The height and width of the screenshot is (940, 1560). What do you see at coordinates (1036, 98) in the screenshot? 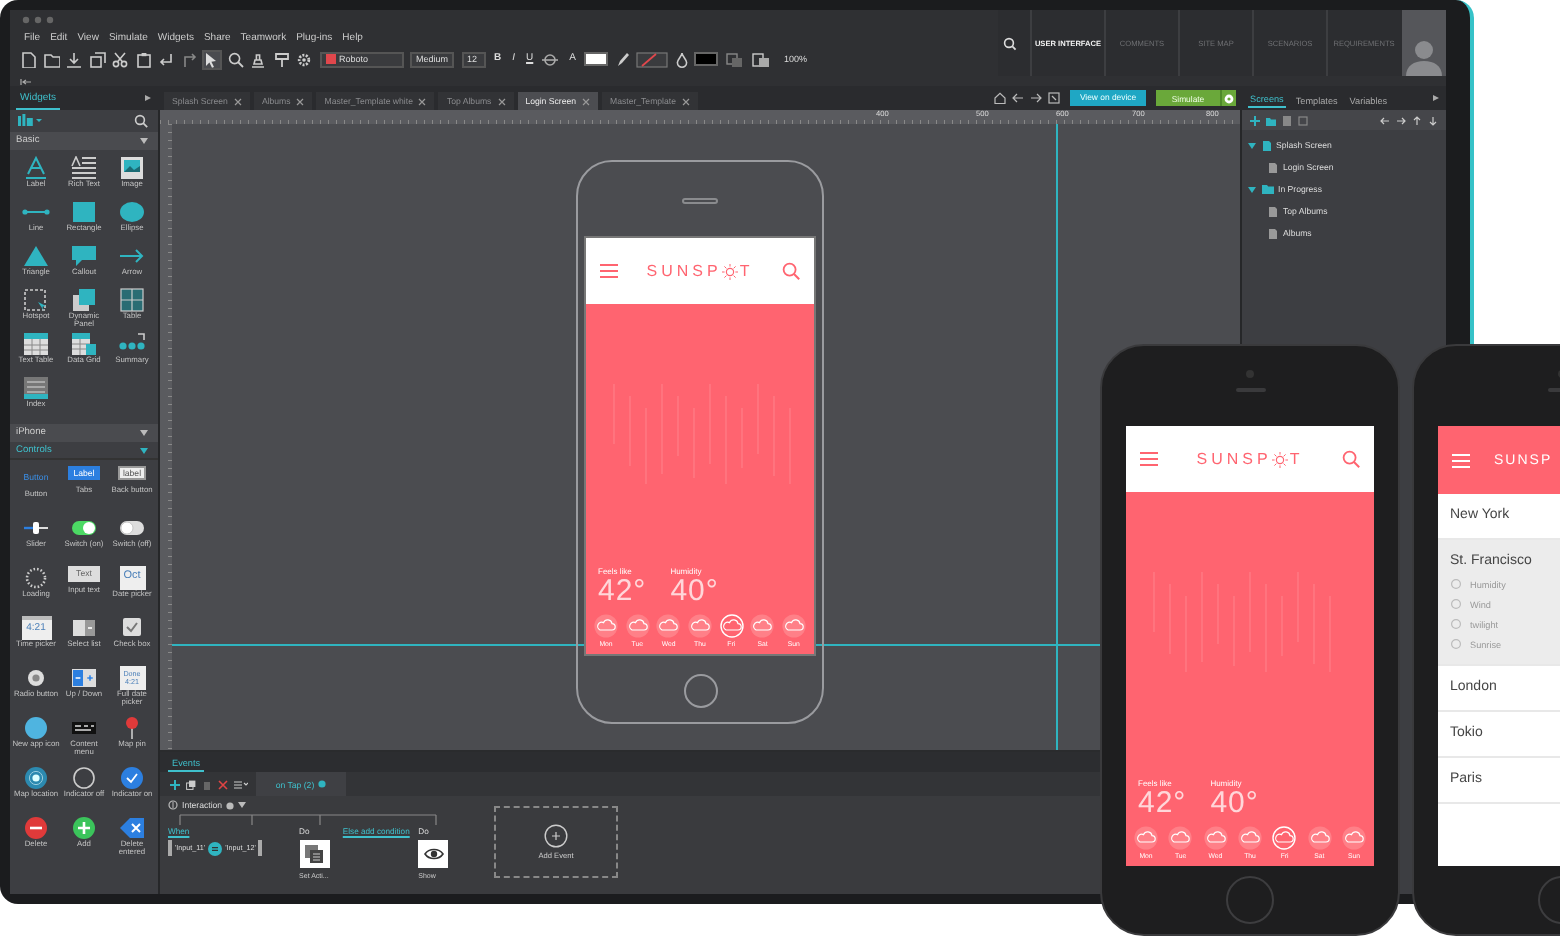
I see `forward-arrow-icon` at bounding box center [1036, 98].